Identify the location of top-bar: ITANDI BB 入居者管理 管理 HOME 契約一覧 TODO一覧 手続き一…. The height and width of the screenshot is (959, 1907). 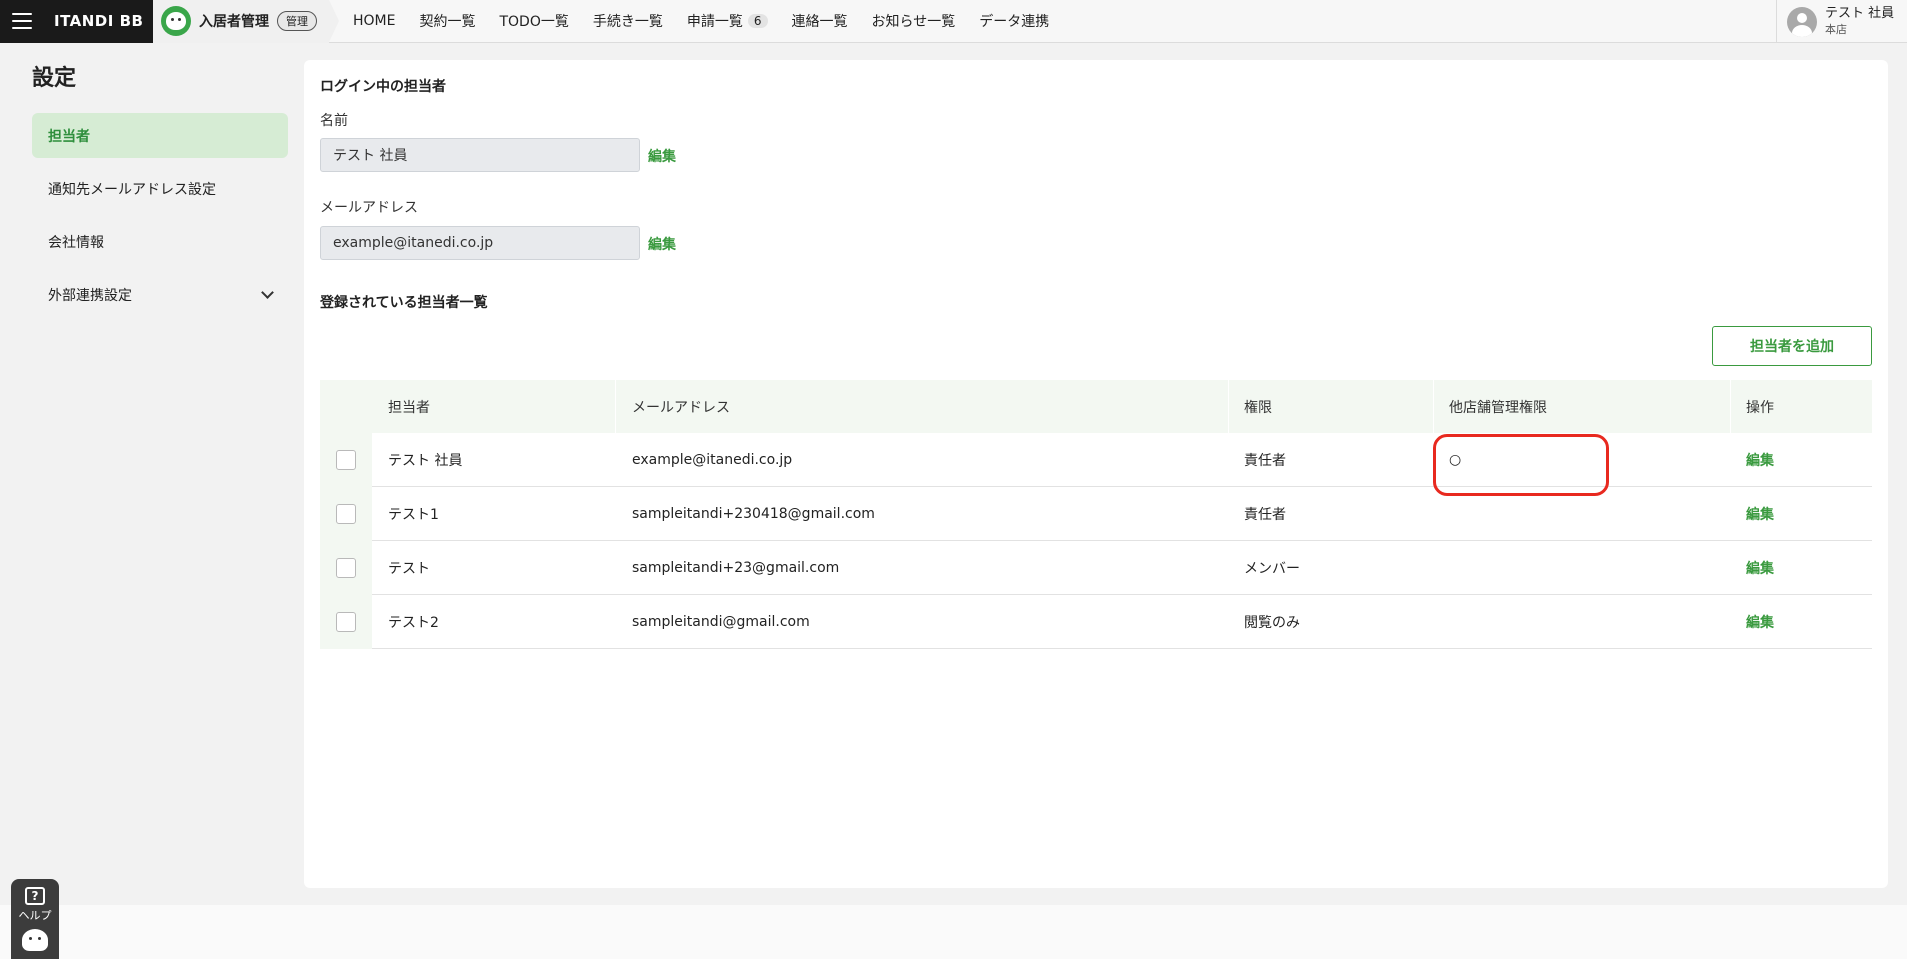
(953, 21).